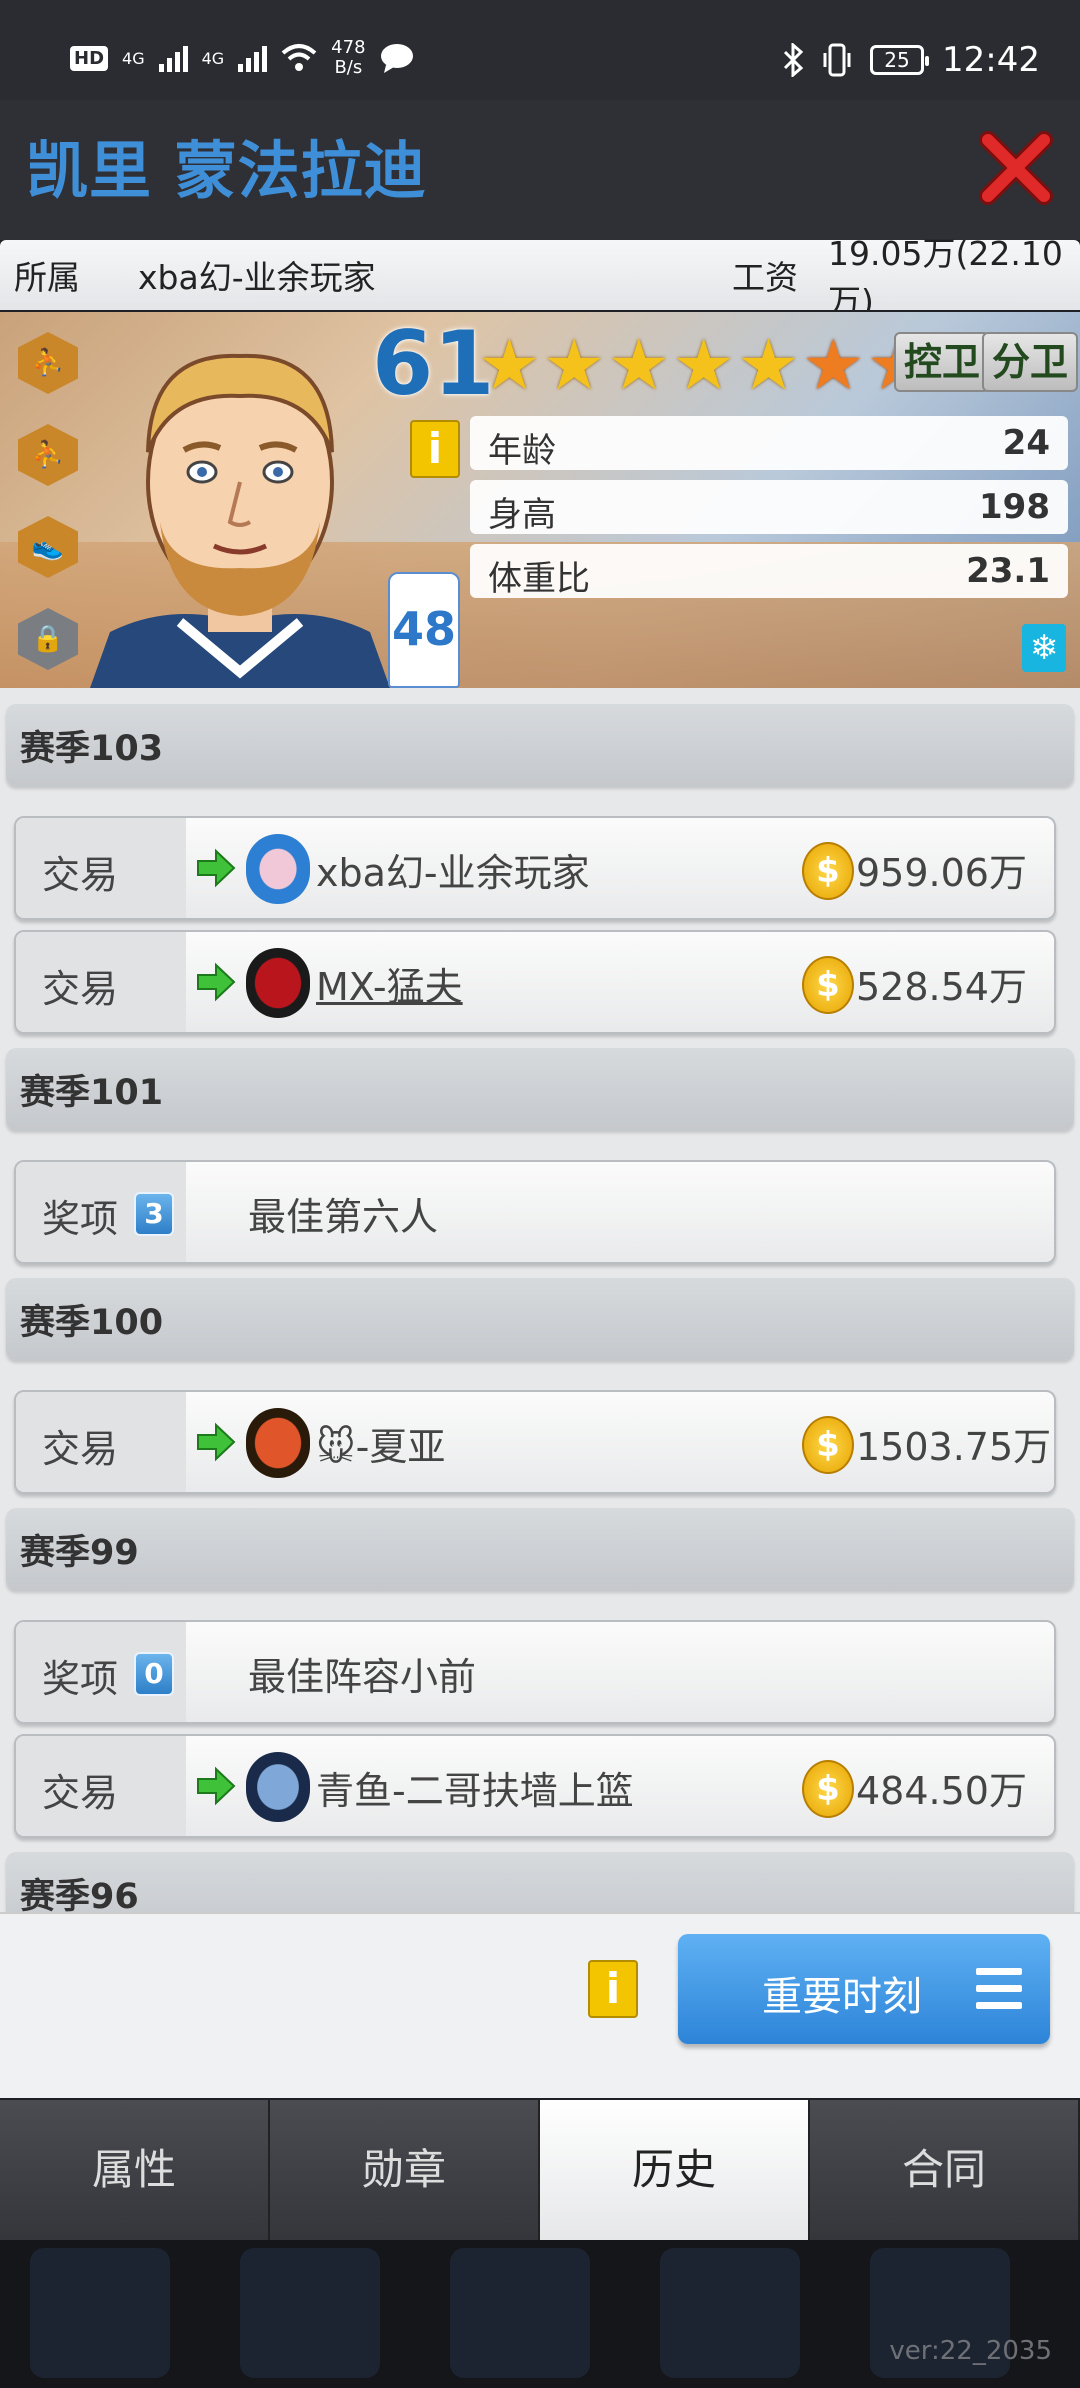 The width and height of the screenshot is (1080, 2388). Describe the element at coordinates (941, 987) in the screenshot. I see `trade-amount: 528.54万` at that location.